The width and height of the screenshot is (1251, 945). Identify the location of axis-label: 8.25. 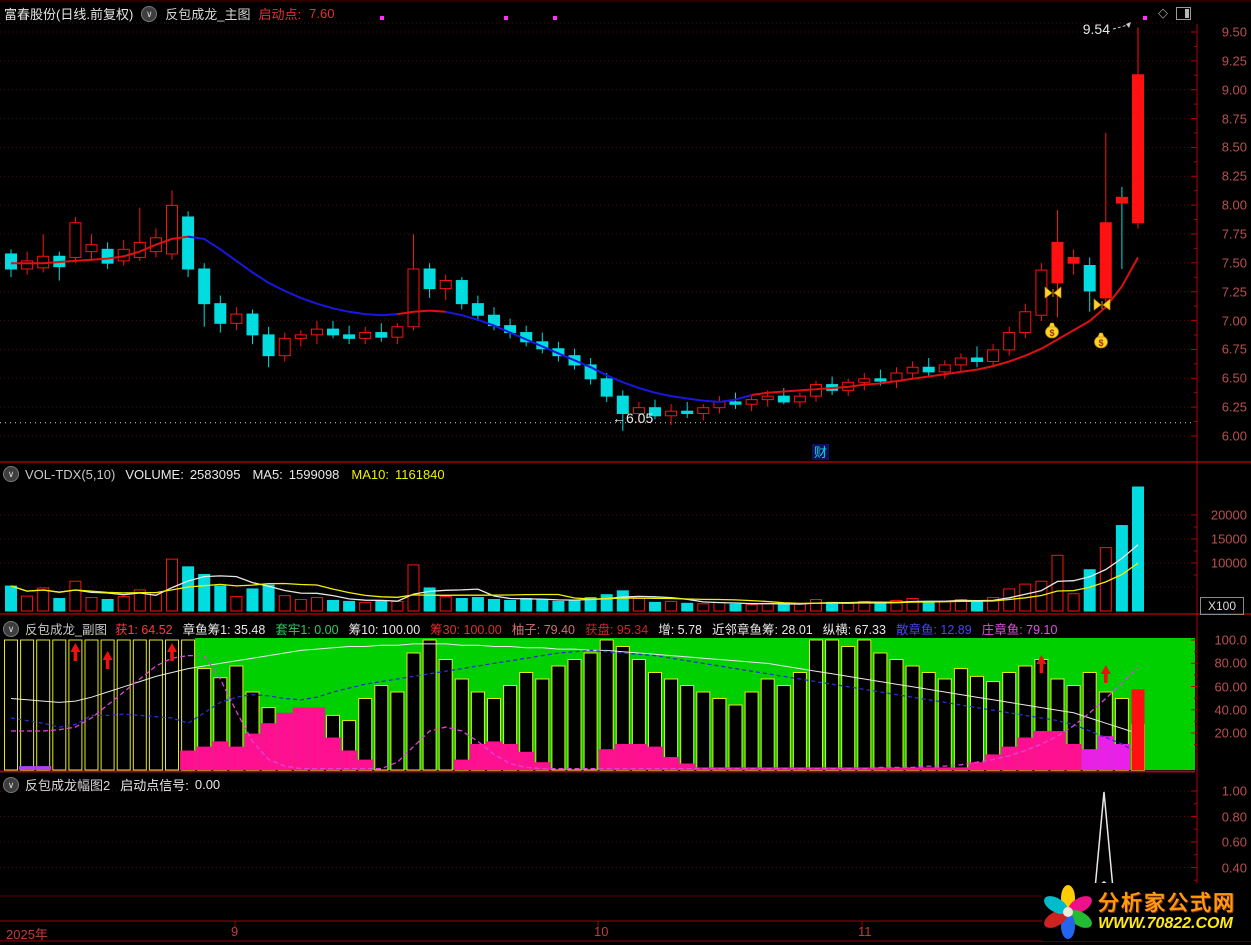
(1234, 176).